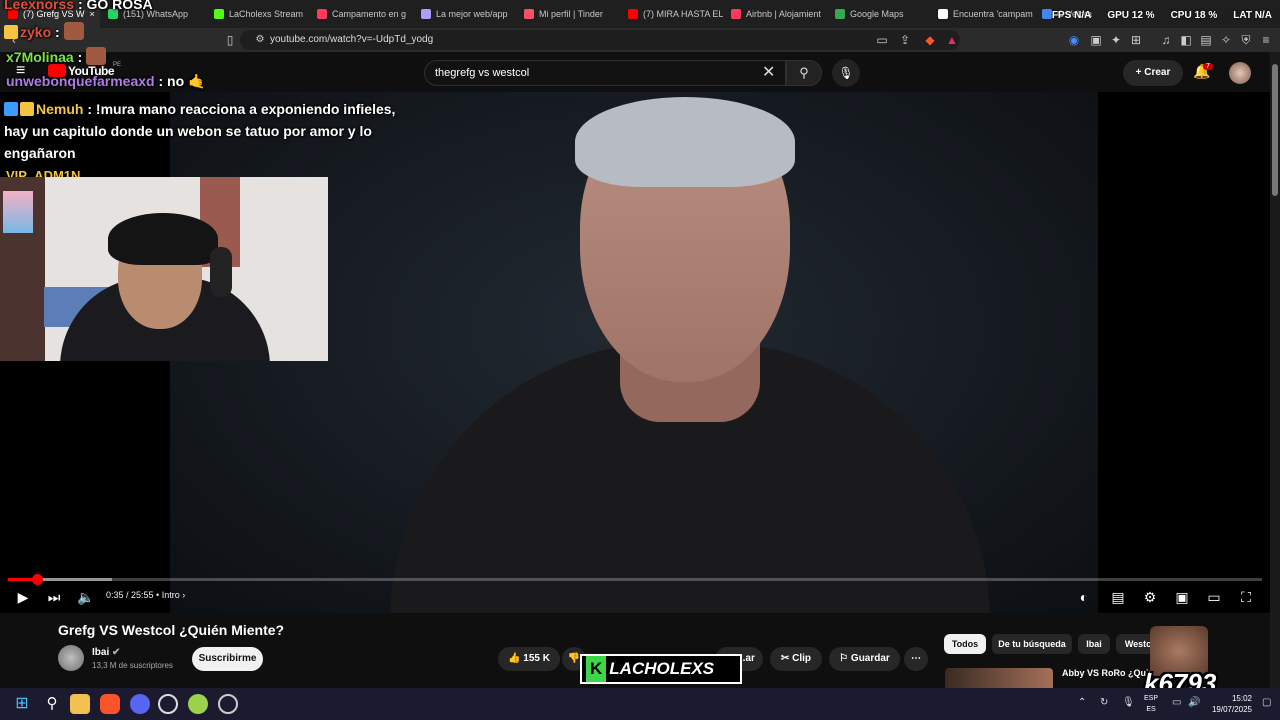 The image size is (1280, 720). I want to click on brave-shield-icon: ◆, so click(930, 40).